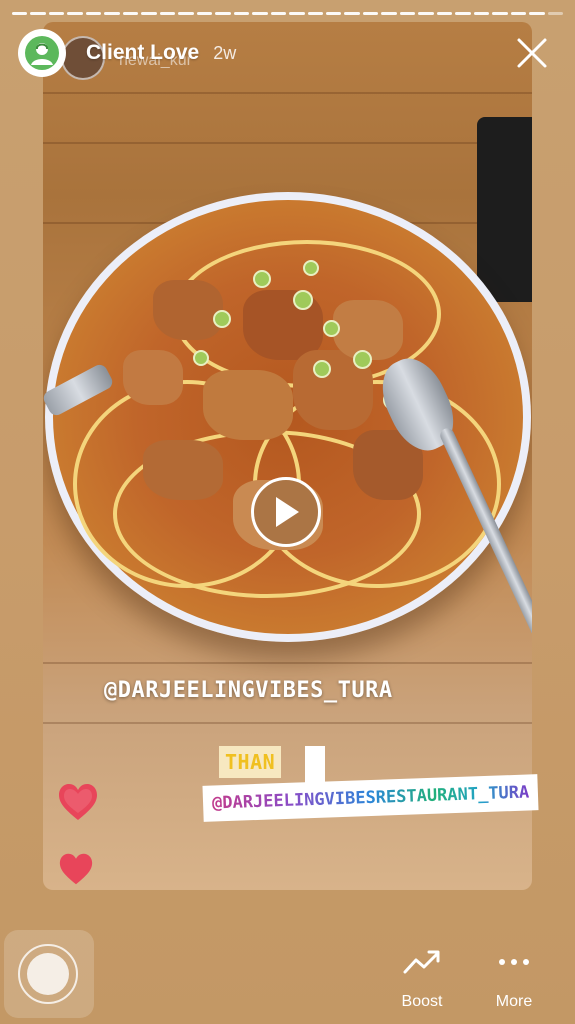 Image resolution: width=575 pixels, height=1024 pixels. I want to click on close-icon, so click(532, 53).